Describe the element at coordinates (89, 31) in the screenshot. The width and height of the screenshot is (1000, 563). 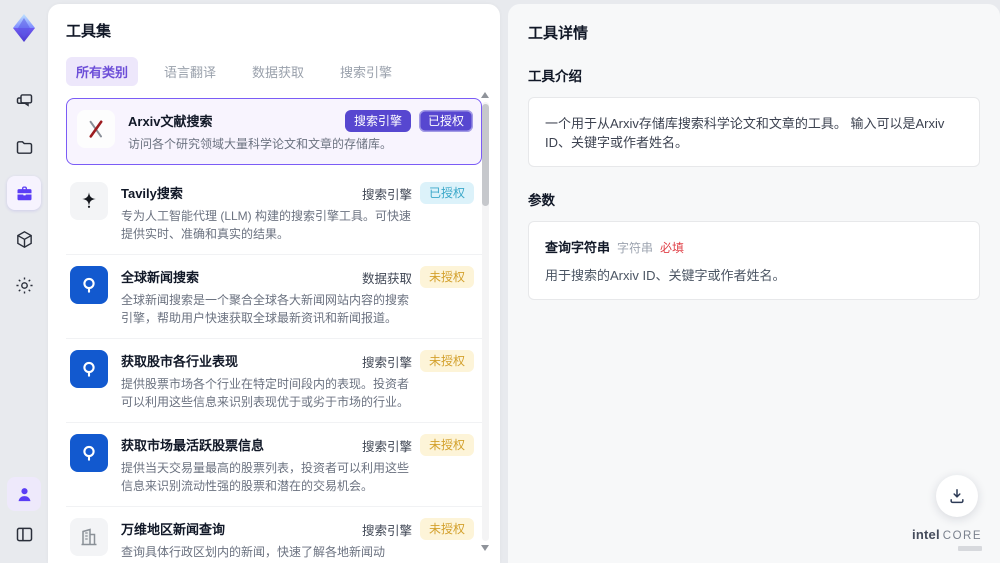
I see `page-title: 工具集` at that location.